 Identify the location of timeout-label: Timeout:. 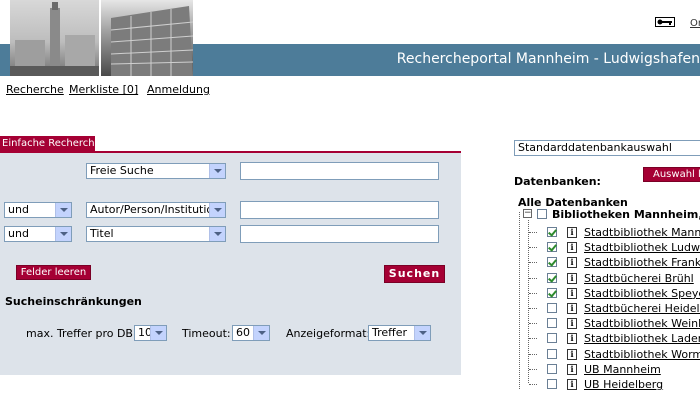
(206, 333).